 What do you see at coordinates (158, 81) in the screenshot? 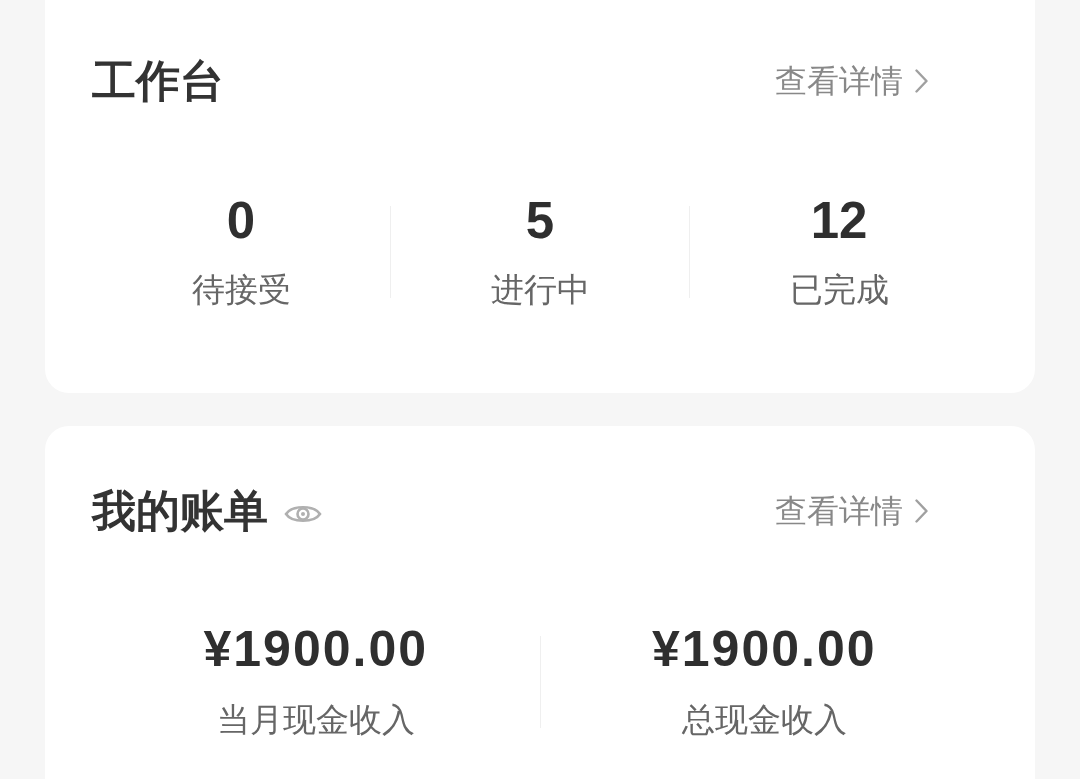
I see `card-title: 工作台` at bounding box center [158, 81].